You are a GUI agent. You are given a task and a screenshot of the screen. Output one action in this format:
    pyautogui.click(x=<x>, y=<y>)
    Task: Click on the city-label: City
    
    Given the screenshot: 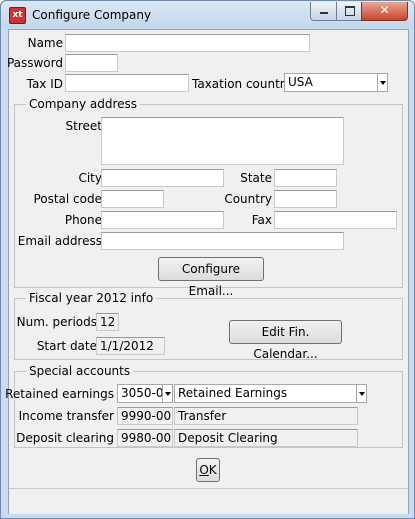 What is the action you would take?
    pyautogui.click(x=90, y=178)
    